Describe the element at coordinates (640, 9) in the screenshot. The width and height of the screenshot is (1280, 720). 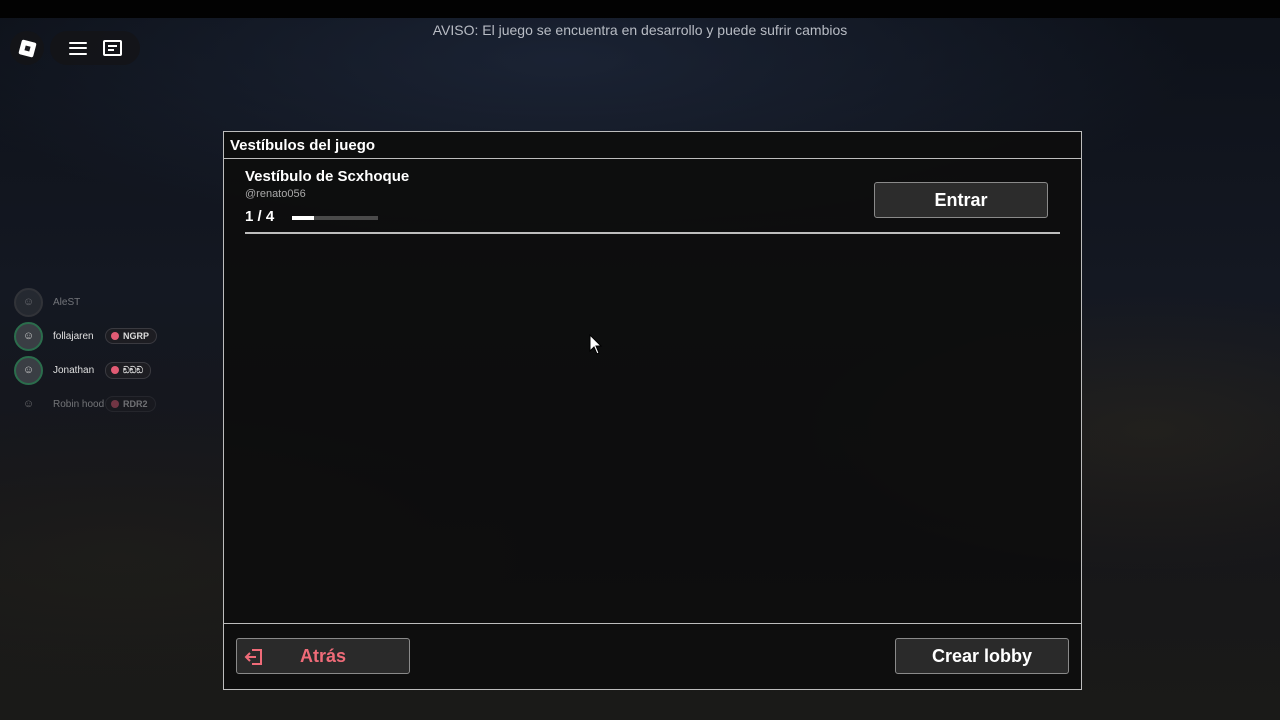
I see `top-bar` at that location.